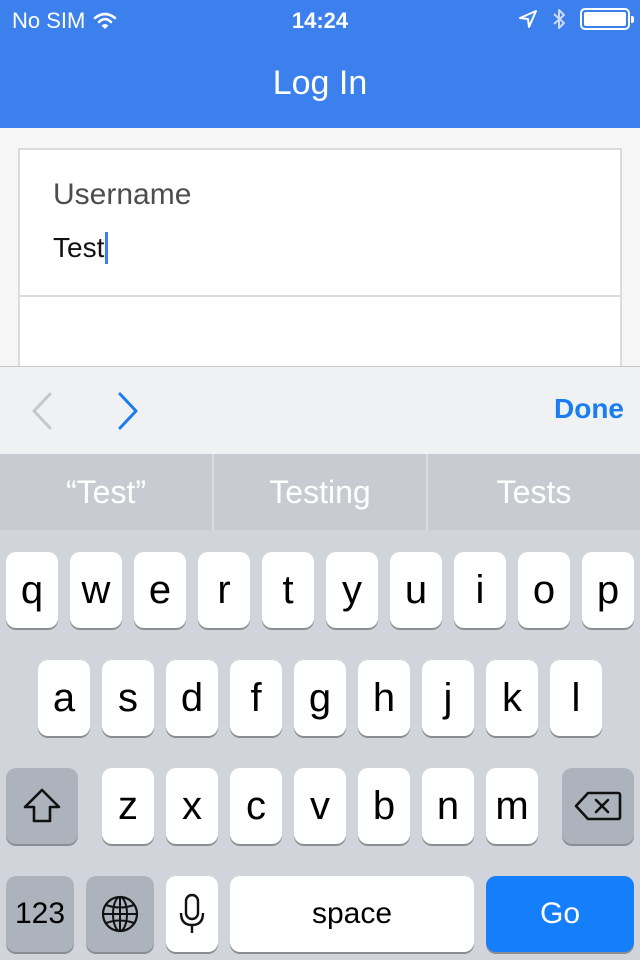 This screenshot has width=640, height=960. I want to click on key-n: n, so click(448, 806).